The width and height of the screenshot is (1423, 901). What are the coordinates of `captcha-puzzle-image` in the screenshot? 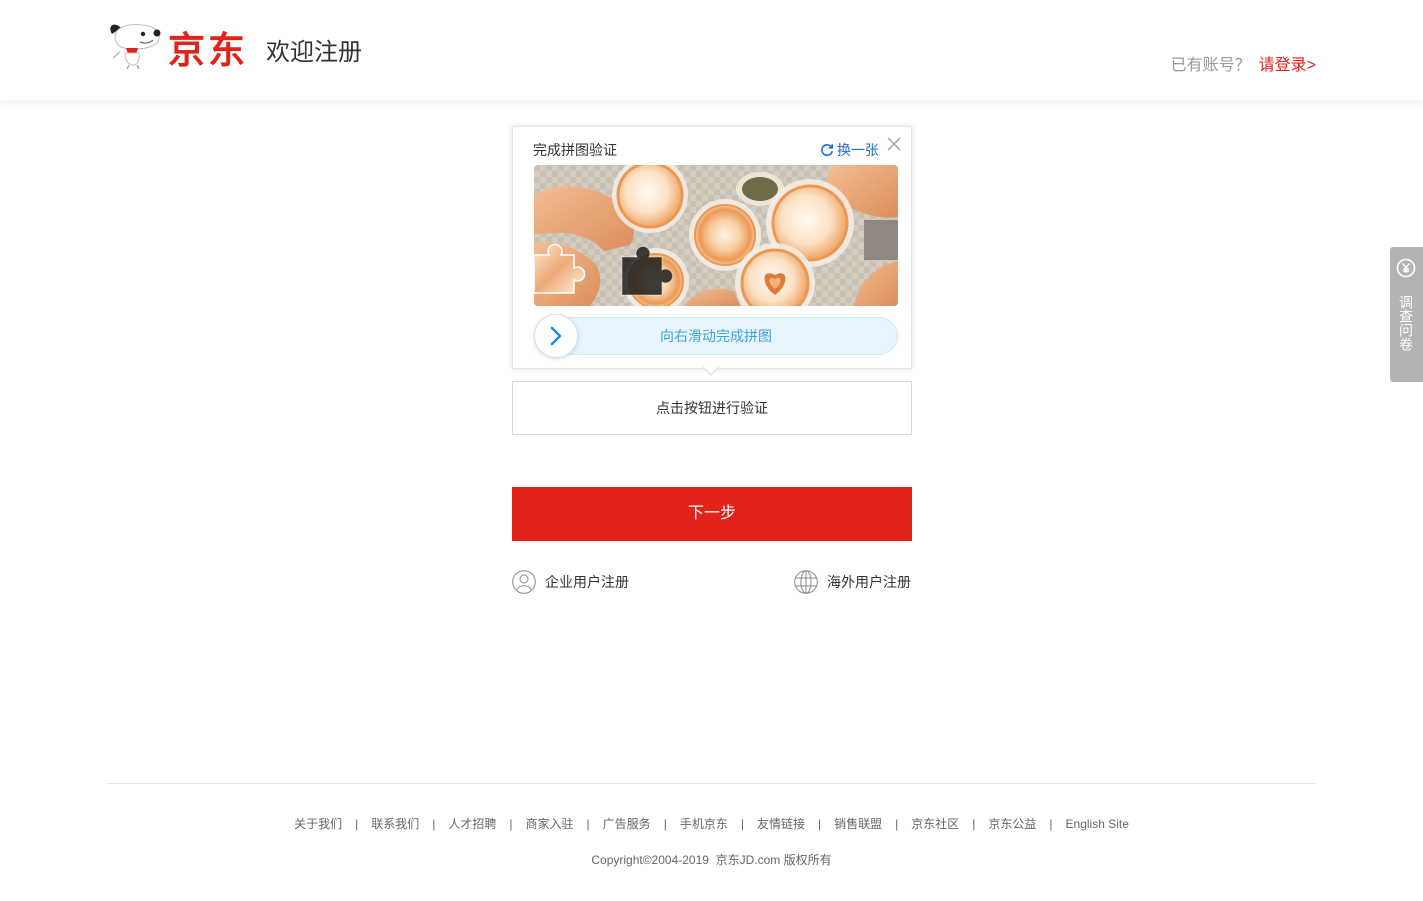 It's located at (716, 235).